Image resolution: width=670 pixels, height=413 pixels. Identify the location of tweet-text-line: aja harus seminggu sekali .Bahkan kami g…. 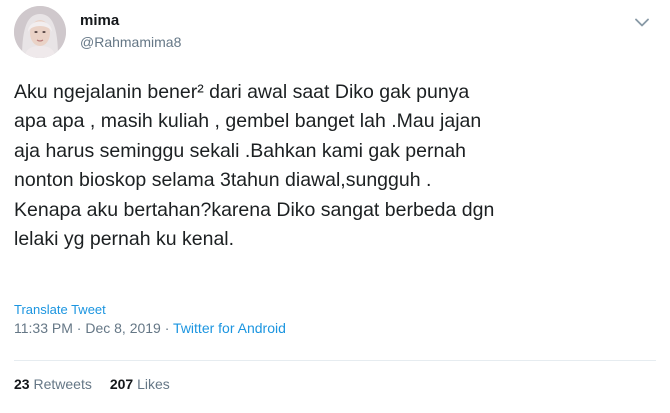
(240, 150).